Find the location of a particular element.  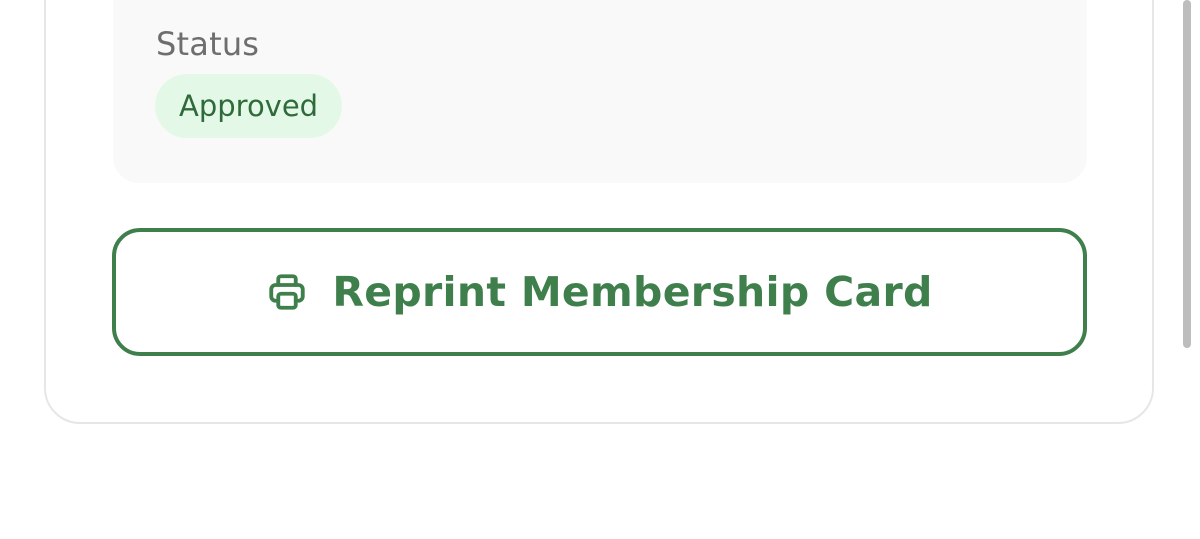

status-badge: Approved is located at coordinates (249, 106).